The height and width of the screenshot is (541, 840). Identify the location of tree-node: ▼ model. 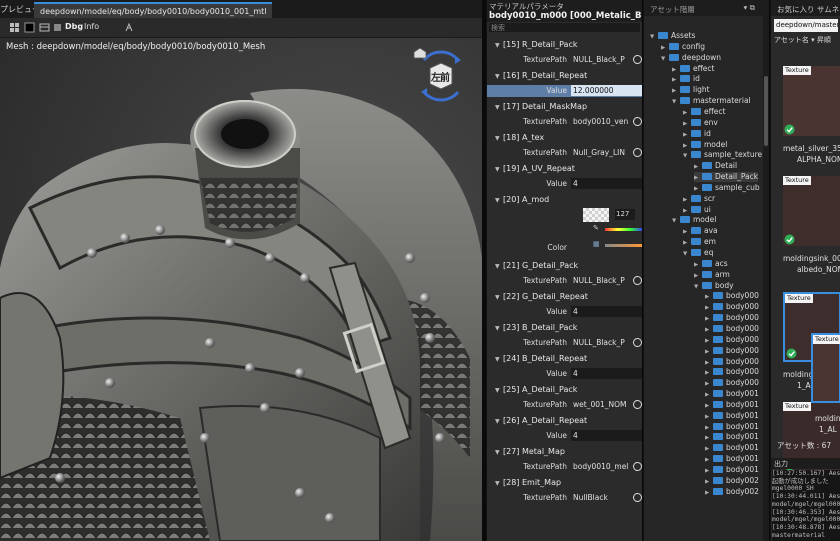
(694, 220).